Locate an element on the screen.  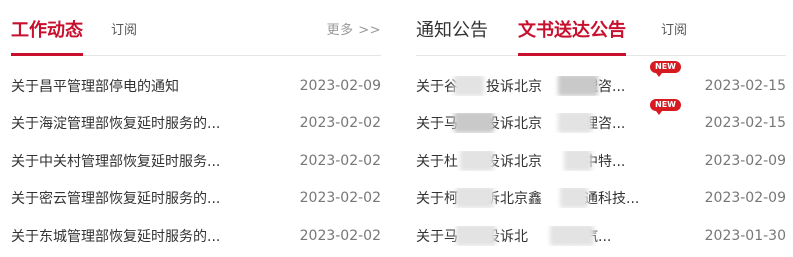
list-item: 关于中关村管理部恢复延时服务... 2023-02-02 is located at coordinates (196, 161).